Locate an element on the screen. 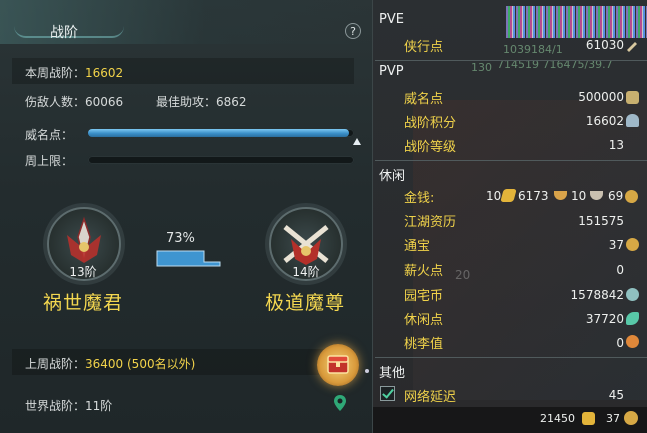 The width and height of the screenshot is (647, 433). stat-label: 战阶积分 is located at coordinates (430, 123).